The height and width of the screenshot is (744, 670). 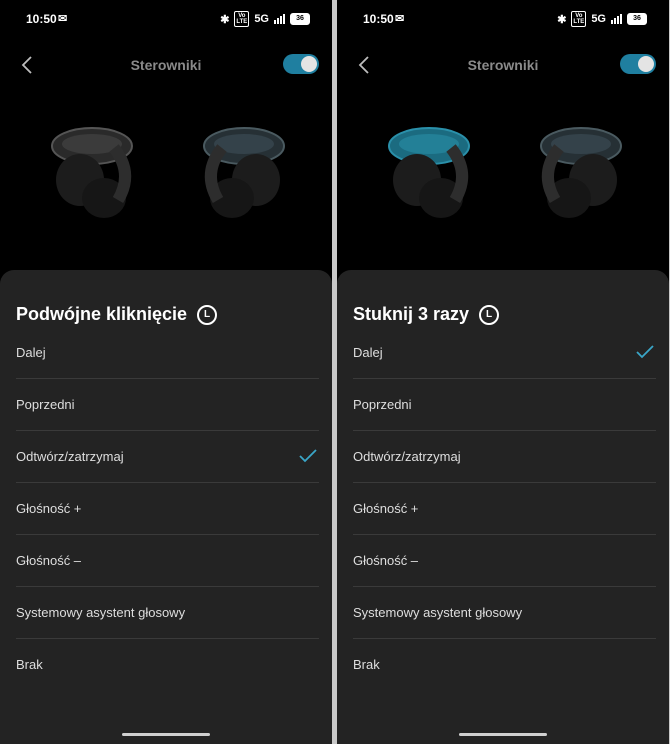 I want to click on sheet-title: Stuknij 3 razy L, so click(x=426, y=314).